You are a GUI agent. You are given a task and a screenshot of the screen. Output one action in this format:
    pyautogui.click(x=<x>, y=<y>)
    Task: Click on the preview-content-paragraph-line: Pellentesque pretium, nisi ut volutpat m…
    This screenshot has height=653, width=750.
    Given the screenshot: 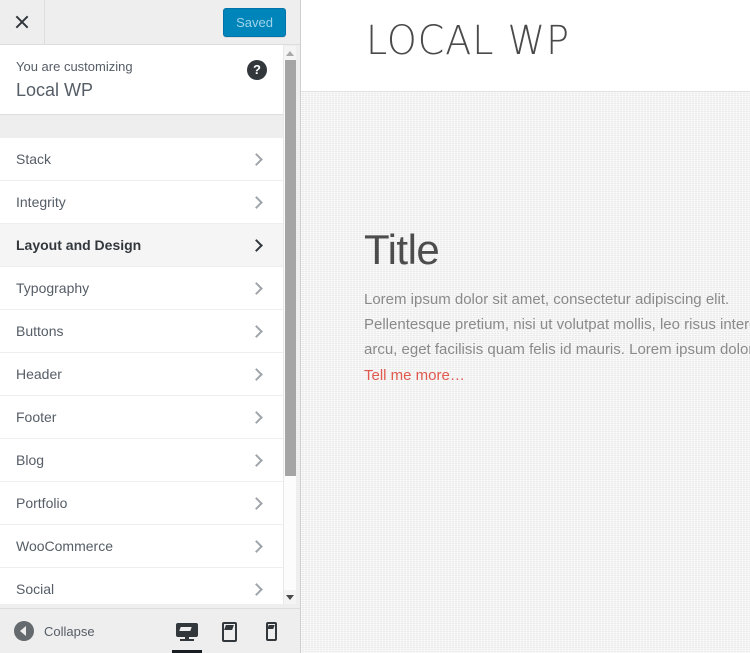 What is the action you would take?
    pyautogui.click(x=557, y=324)
    